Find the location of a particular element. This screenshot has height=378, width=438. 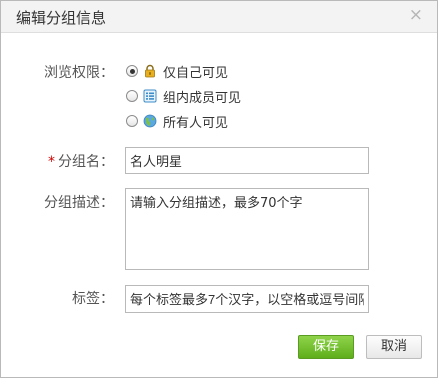

save-button: 保存 is located at coordinates (326, 347).